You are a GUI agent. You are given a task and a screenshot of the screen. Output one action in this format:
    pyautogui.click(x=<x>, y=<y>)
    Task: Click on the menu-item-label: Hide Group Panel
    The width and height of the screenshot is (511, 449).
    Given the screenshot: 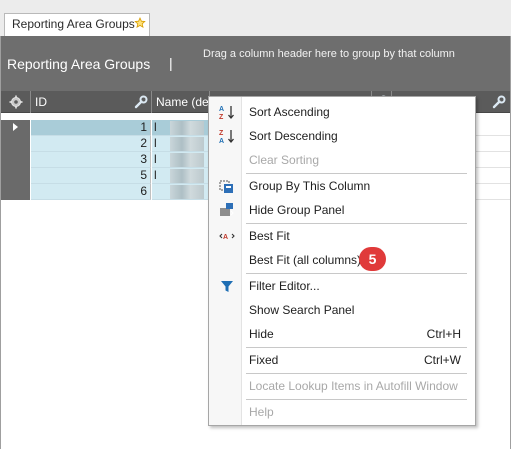 What is the action you would take?
    pyautogui.click(x=297, y=210)
    